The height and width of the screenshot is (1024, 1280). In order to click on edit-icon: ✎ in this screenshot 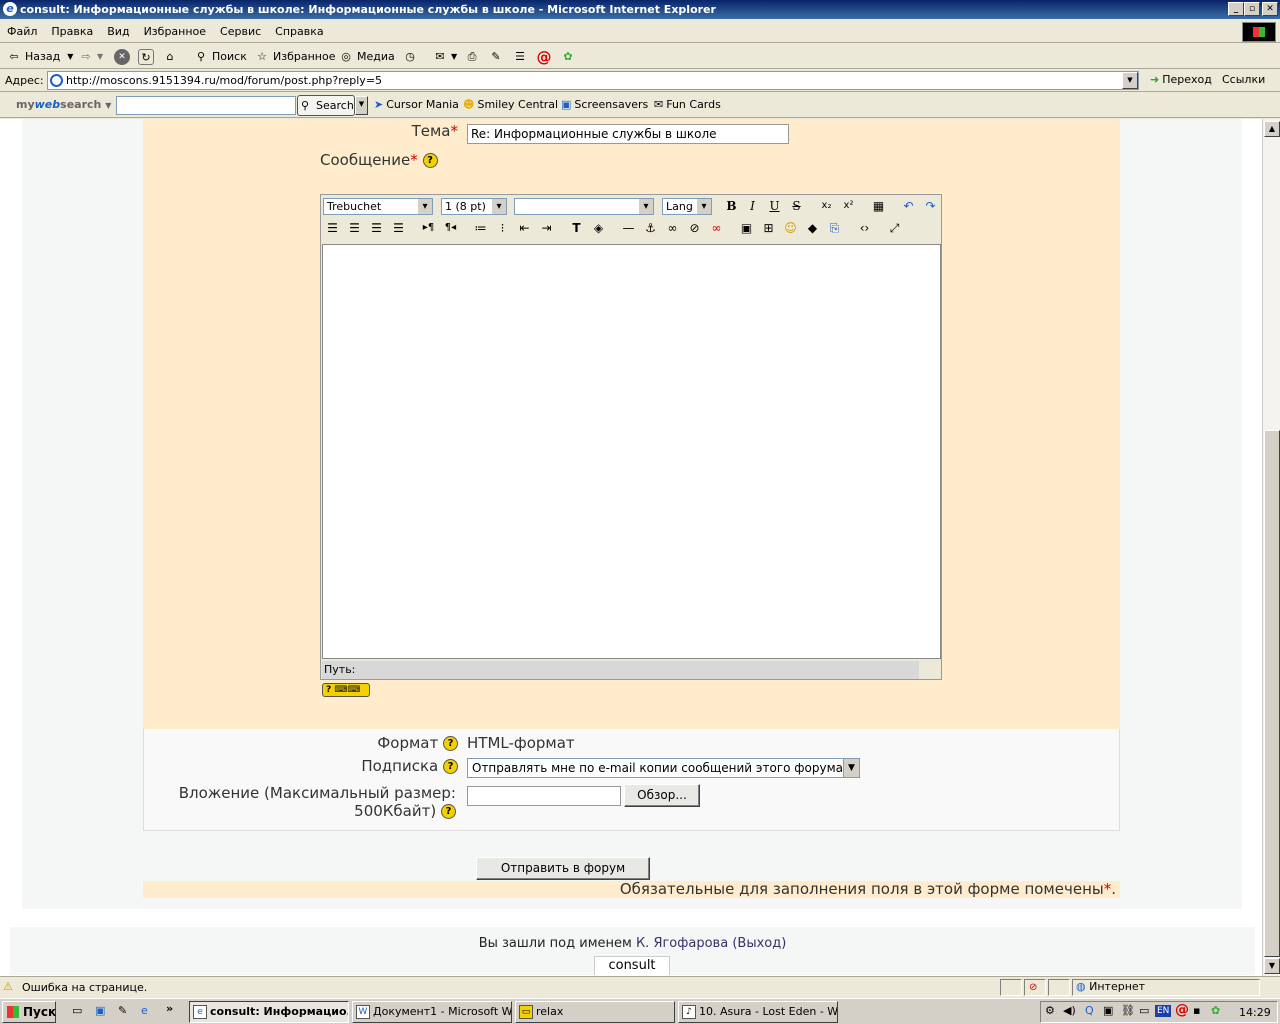, I will do `click(496, 57)`.